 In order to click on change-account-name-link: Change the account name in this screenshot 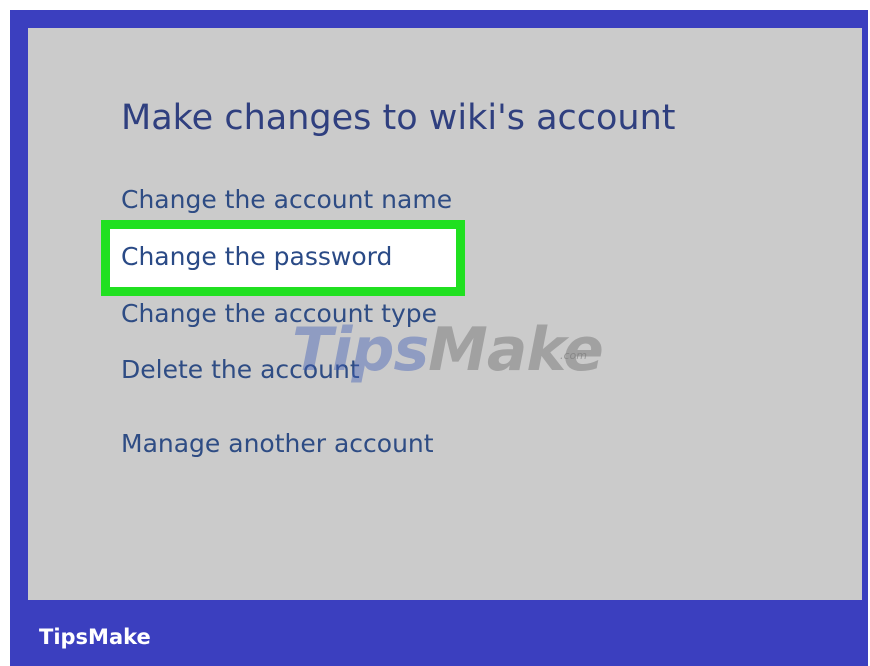, I will do `click(286, 200)`.